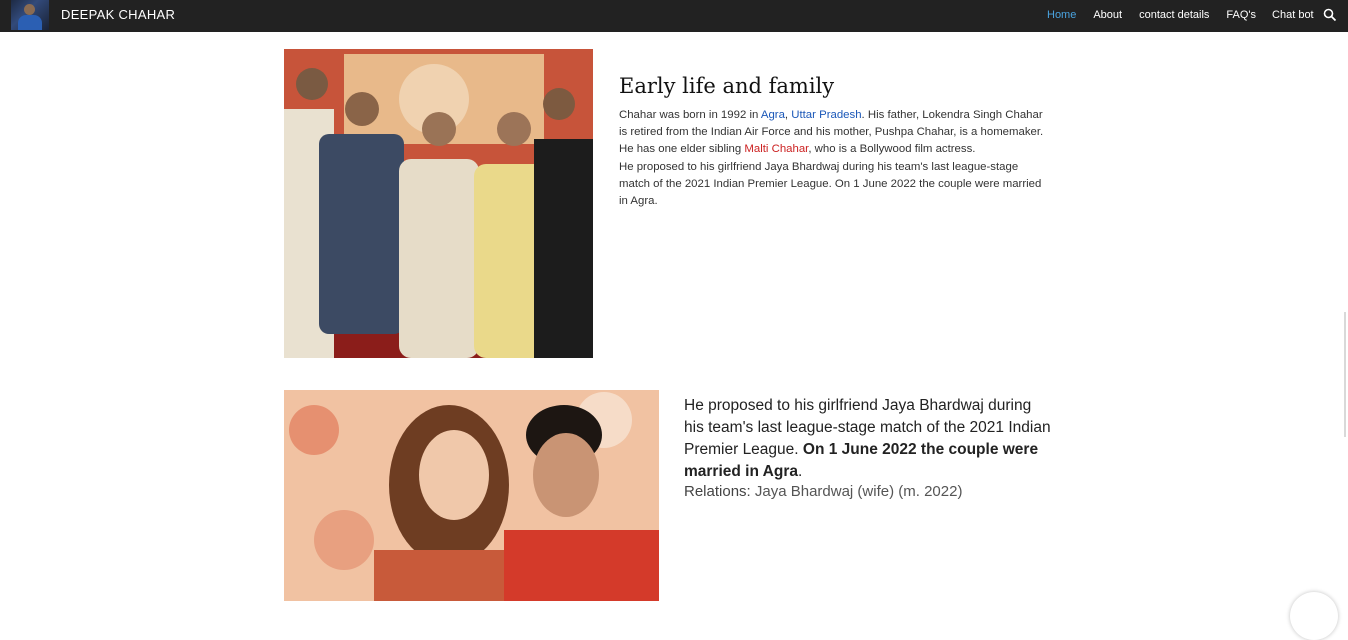 This screenshot has width=1348, height=640. Describe the element at coordinates (1345, 374) in the screenshot. I see `scrollbar-thumb` at that location.